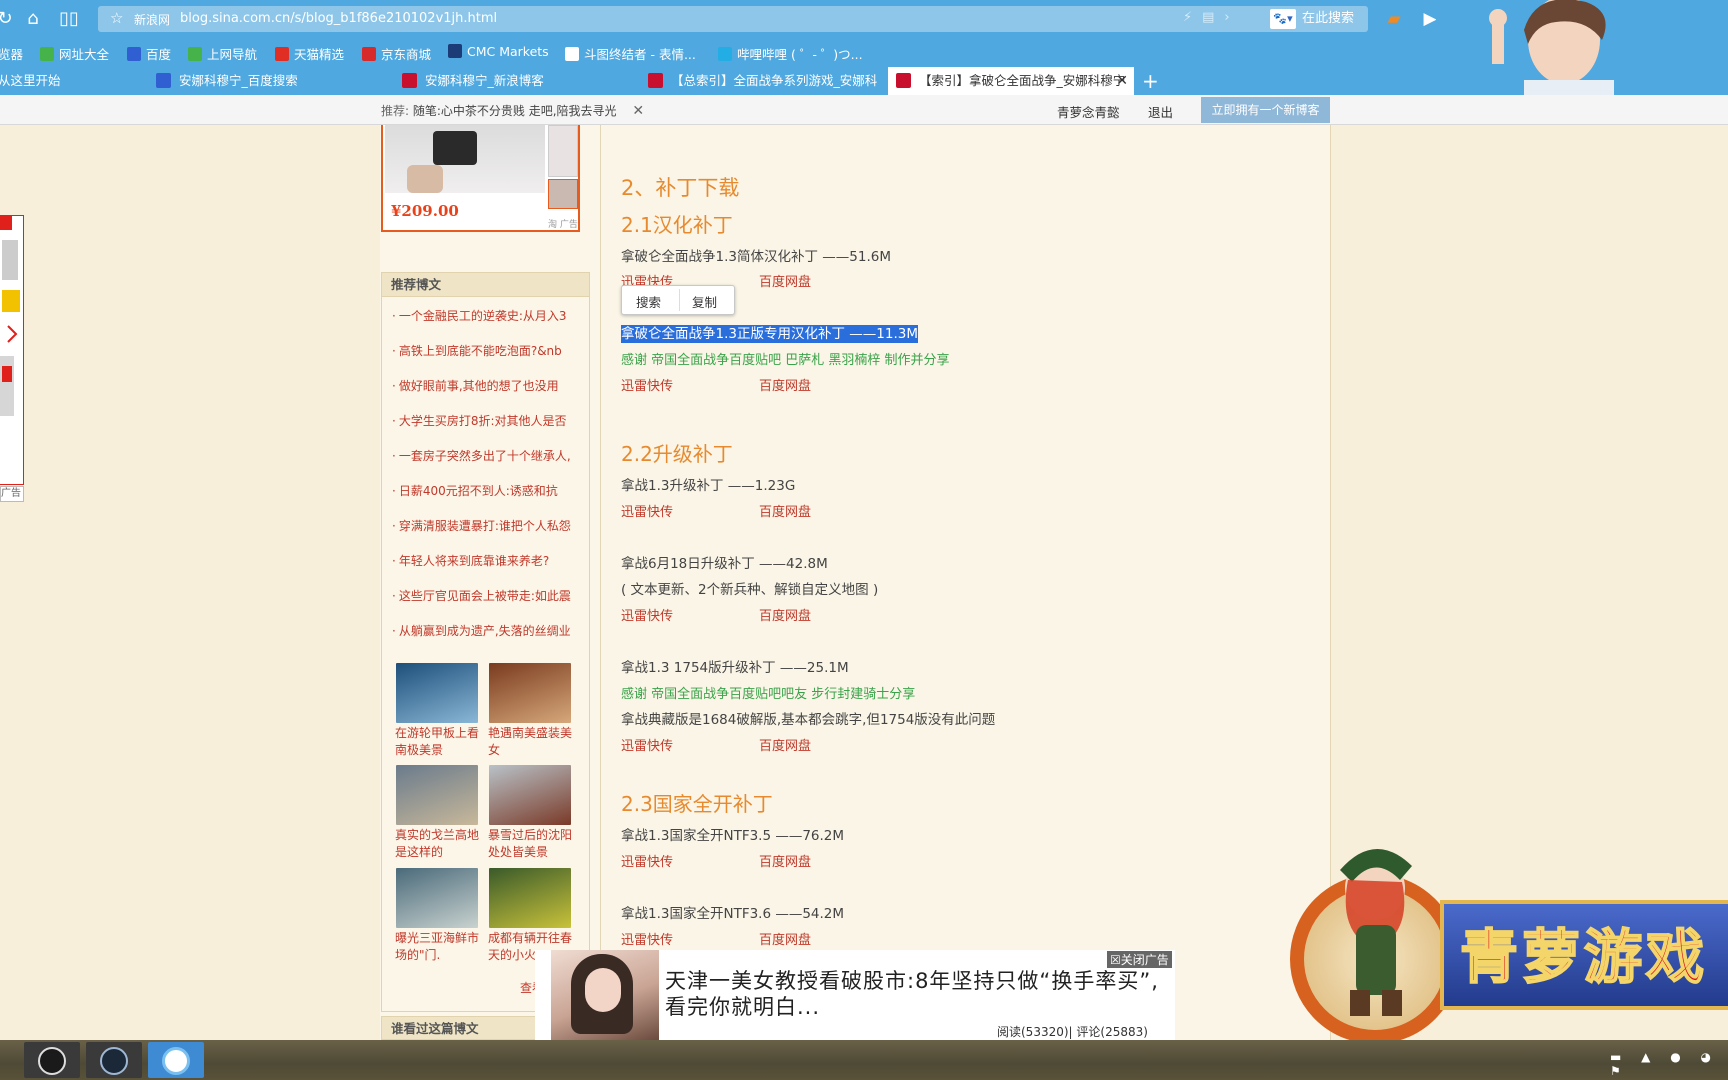 This screenshot has height=1080, width=1728. I want to click on taskbar-steam-button, so click(114, 1060).